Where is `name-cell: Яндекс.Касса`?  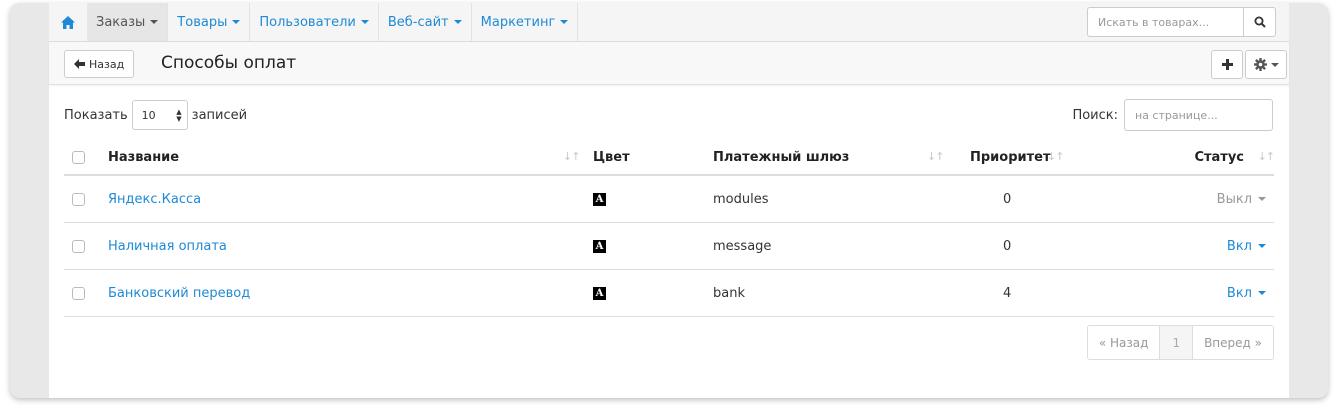
name-cell: Яндекс.Касса is located at coordinates (154, 199).